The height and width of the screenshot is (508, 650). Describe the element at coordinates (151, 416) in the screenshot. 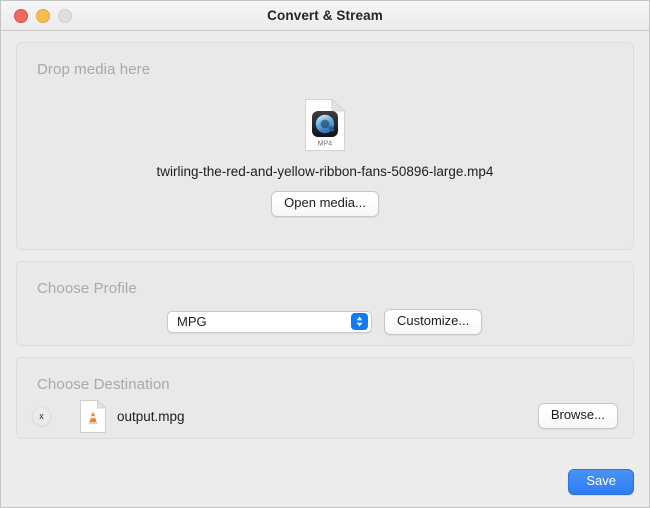

I see `destination-filename: output.mpg` at that location.